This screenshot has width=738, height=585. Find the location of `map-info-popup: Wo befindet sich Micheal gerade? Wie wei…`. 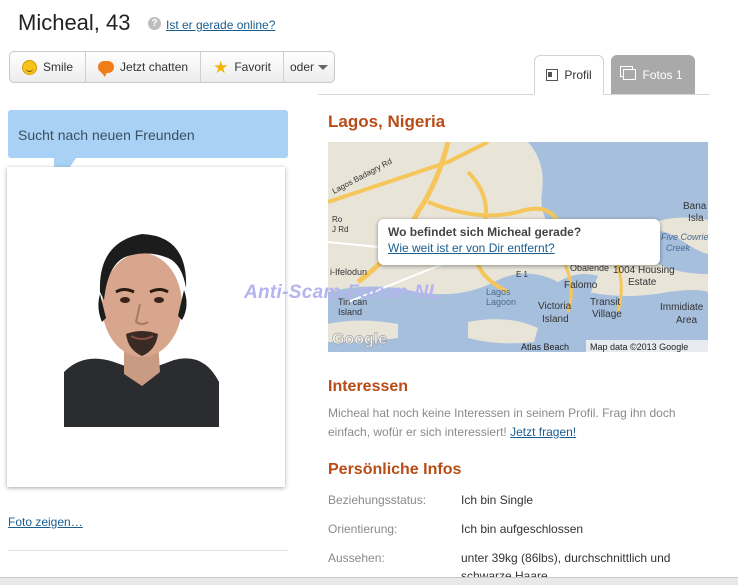

map-info-popup: Wo befindet sich Micheal gerade? Wie wei… is located at coordinates (519, 242).